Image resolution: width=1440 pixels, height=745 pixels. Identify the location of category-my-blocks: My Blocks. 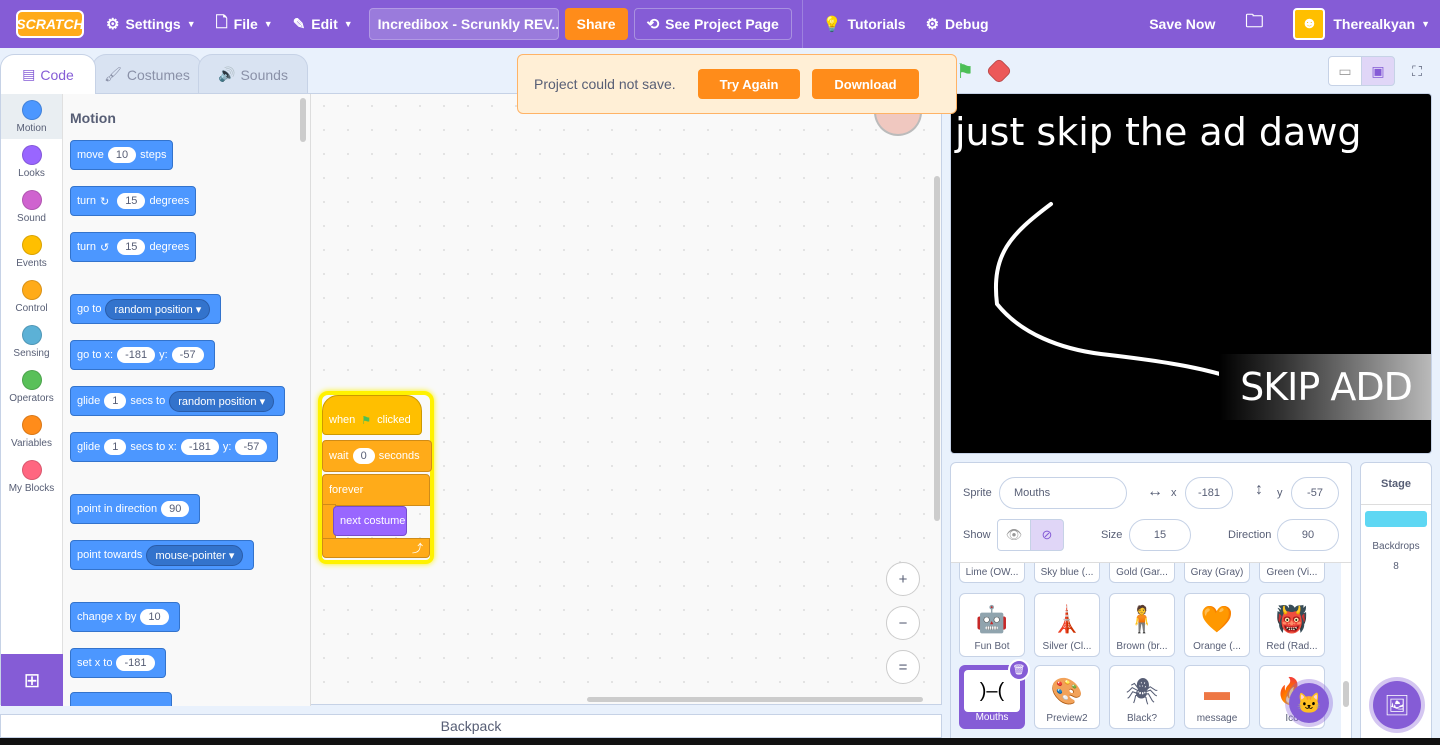
(31, 476).